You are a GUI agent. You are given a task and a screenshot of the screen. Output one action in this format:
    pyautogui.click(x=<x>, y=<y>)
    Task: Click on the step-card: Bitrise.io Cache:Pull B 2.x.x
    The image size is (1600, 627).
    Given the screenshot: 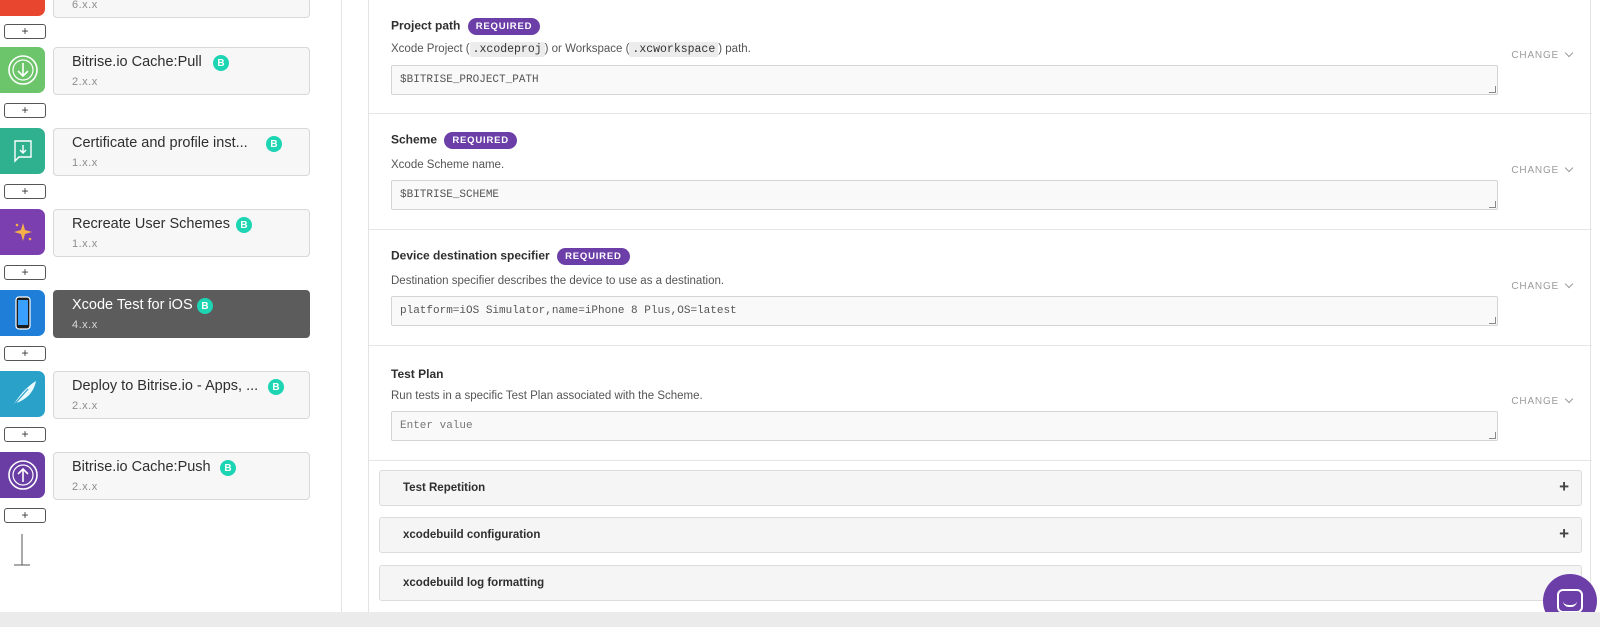 What is the action you would take?
    pyautogui.click(x=181, y=71)
    